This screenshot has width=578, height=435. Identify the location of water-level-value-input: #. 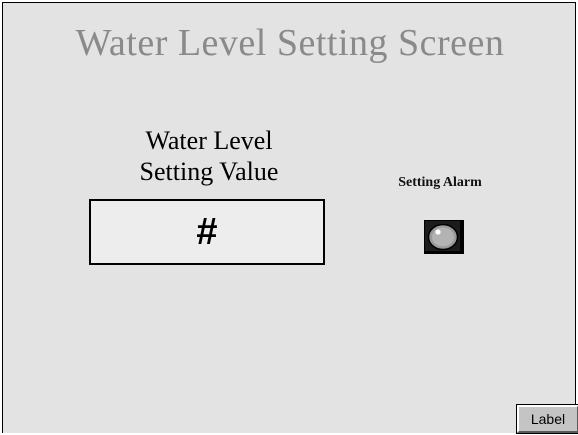
(207, 232).